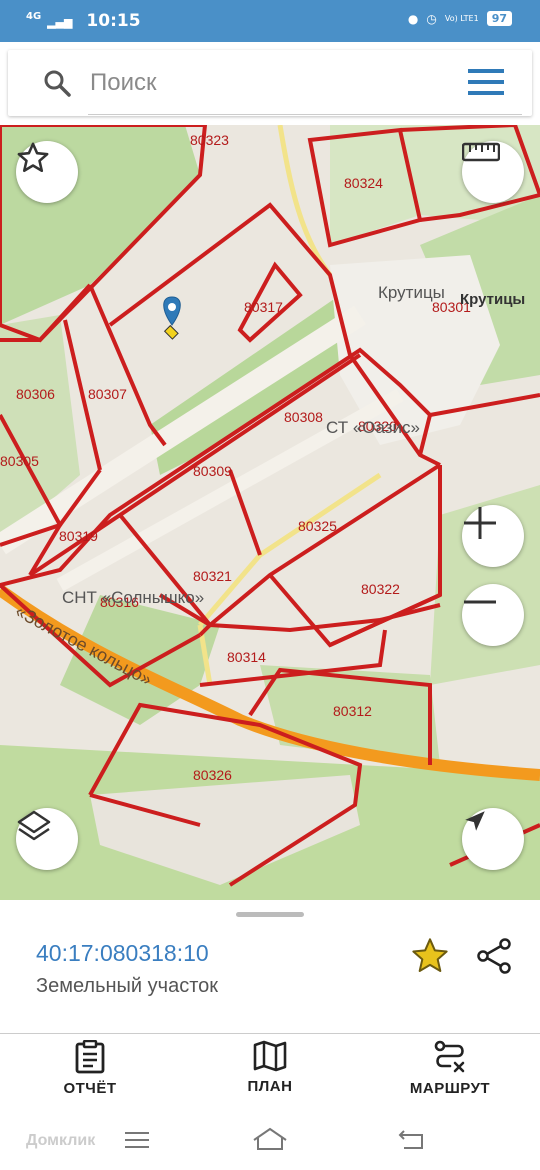 The width and height of the screenshot is (540, 1170). What do you see at coordinates (270, 1086) in the screenshot?
I see `plan-label: ПЛАН` at bounding box center [270, 1086].